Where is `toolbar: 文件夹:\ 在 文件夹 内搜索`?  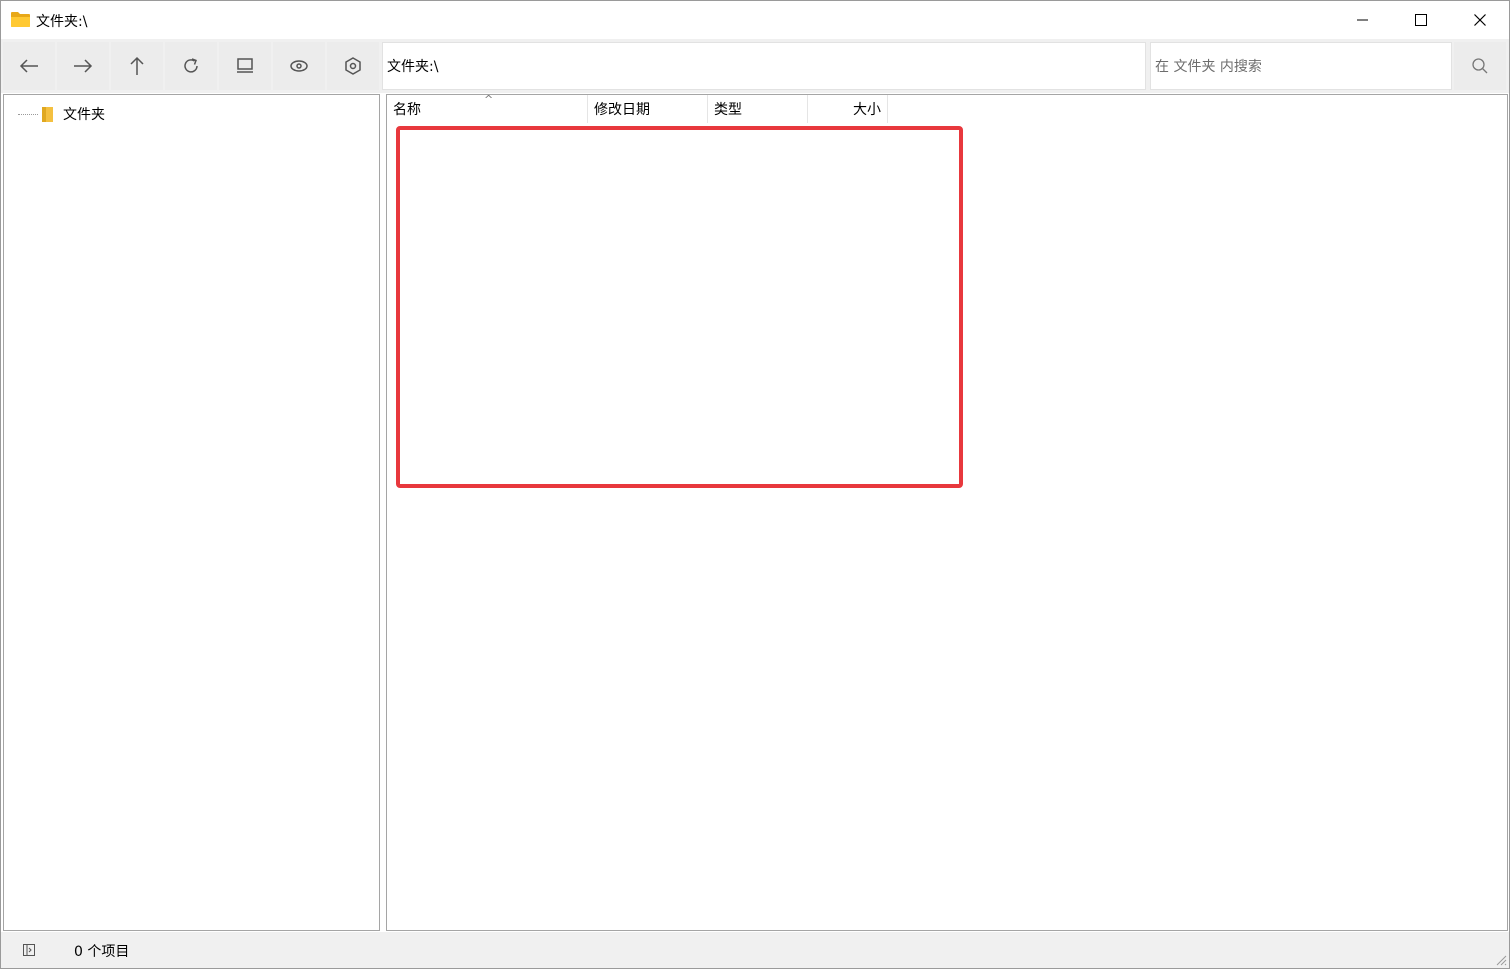
toolbar: 文件夹:\ 在 文件夹 内搜索 is located at coordinates (755, 66).